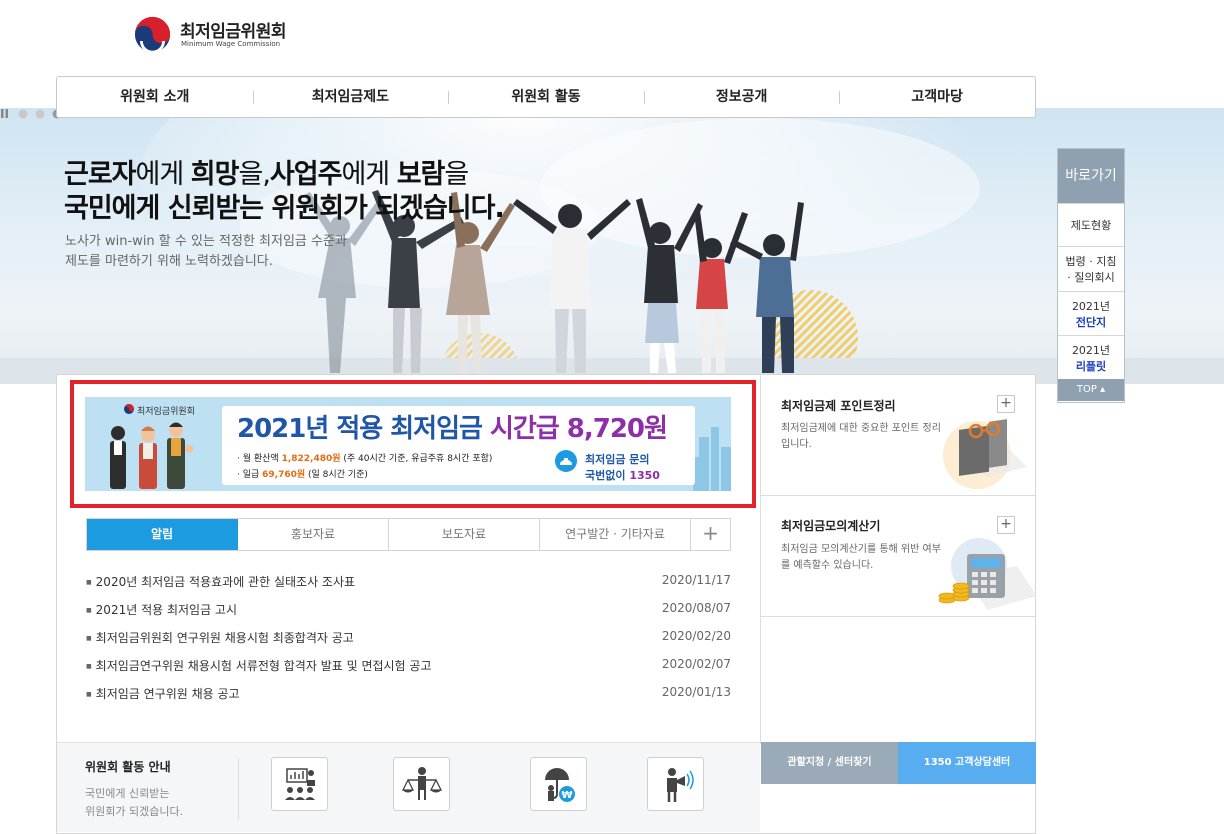 Image resolution: width=1224 pixels, height=834 pixels. I want to click on calculator-desc: 최저임금 모의계산기를 통해 위반 여부를 예측할수 있습니다., so click(861, 557).